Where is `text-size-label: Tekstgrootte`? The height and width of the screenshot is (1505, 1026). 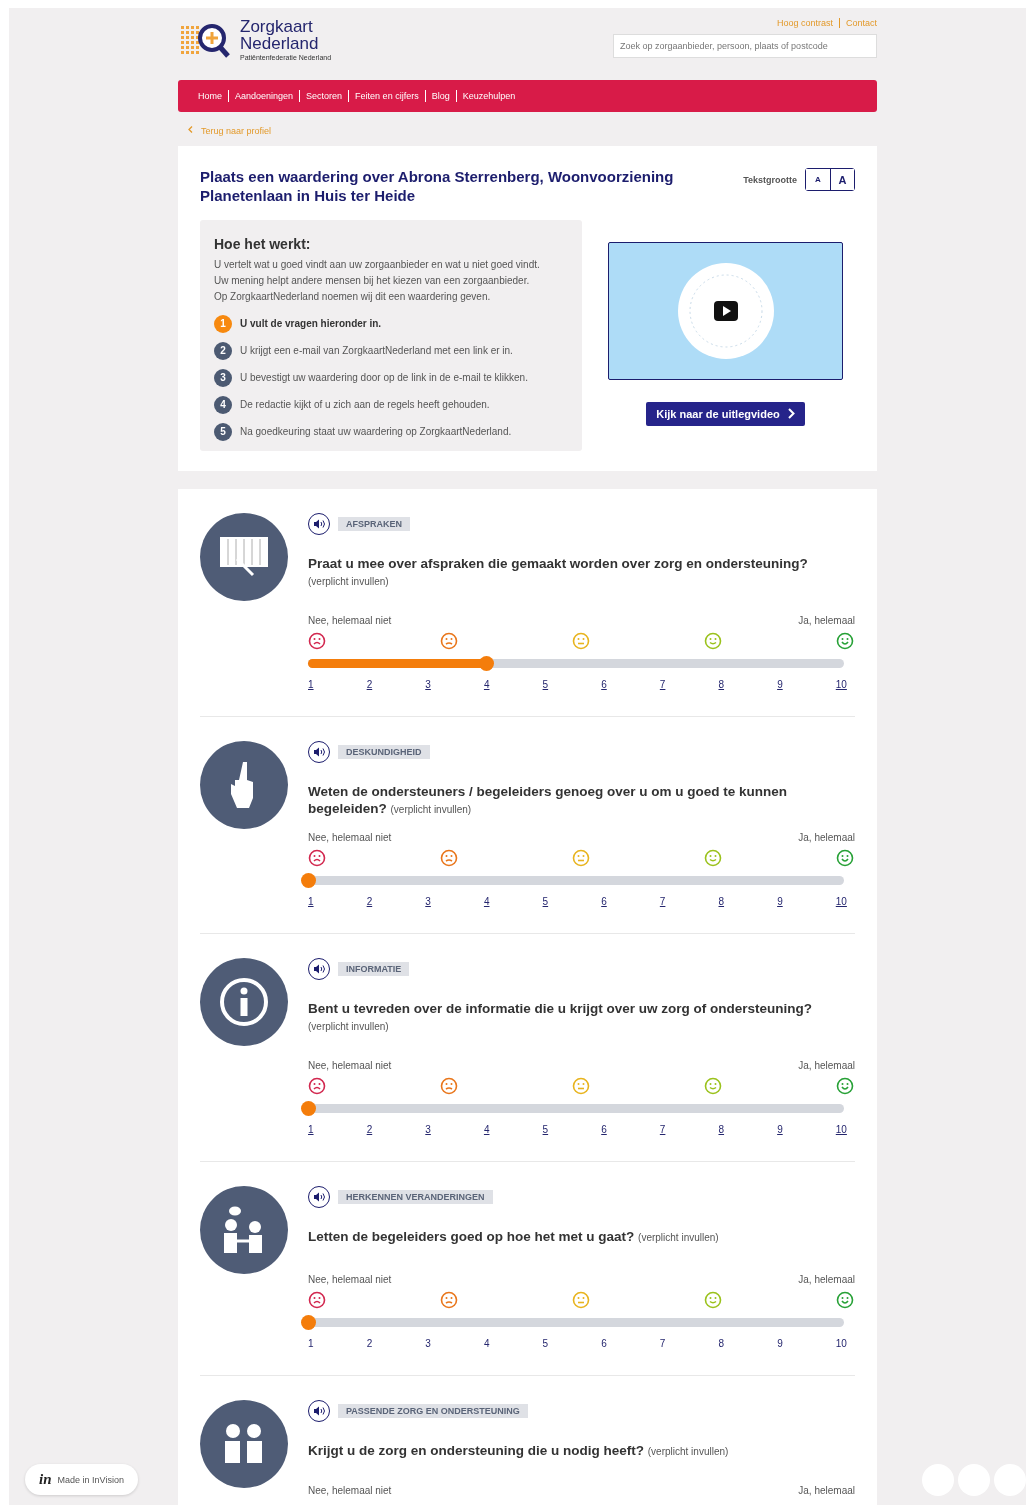
text-size-label: Tekstgrootte is located at coordinates (770, 179).